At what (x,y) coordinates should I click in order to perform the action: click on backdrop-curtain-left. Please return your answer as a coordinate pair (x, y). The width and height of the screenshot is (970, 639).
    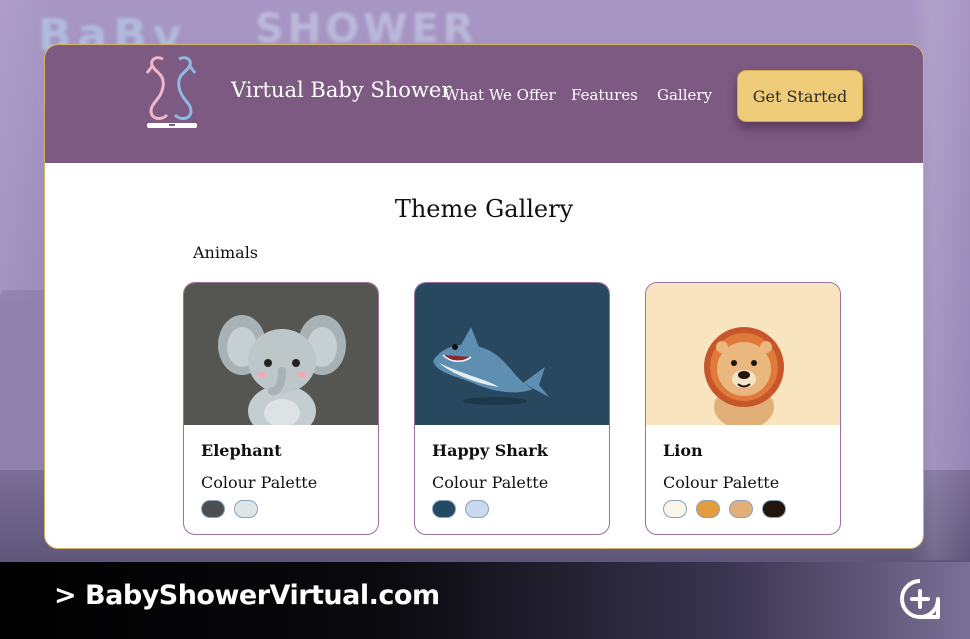
    Looking at the image, I should click on (25, 150).